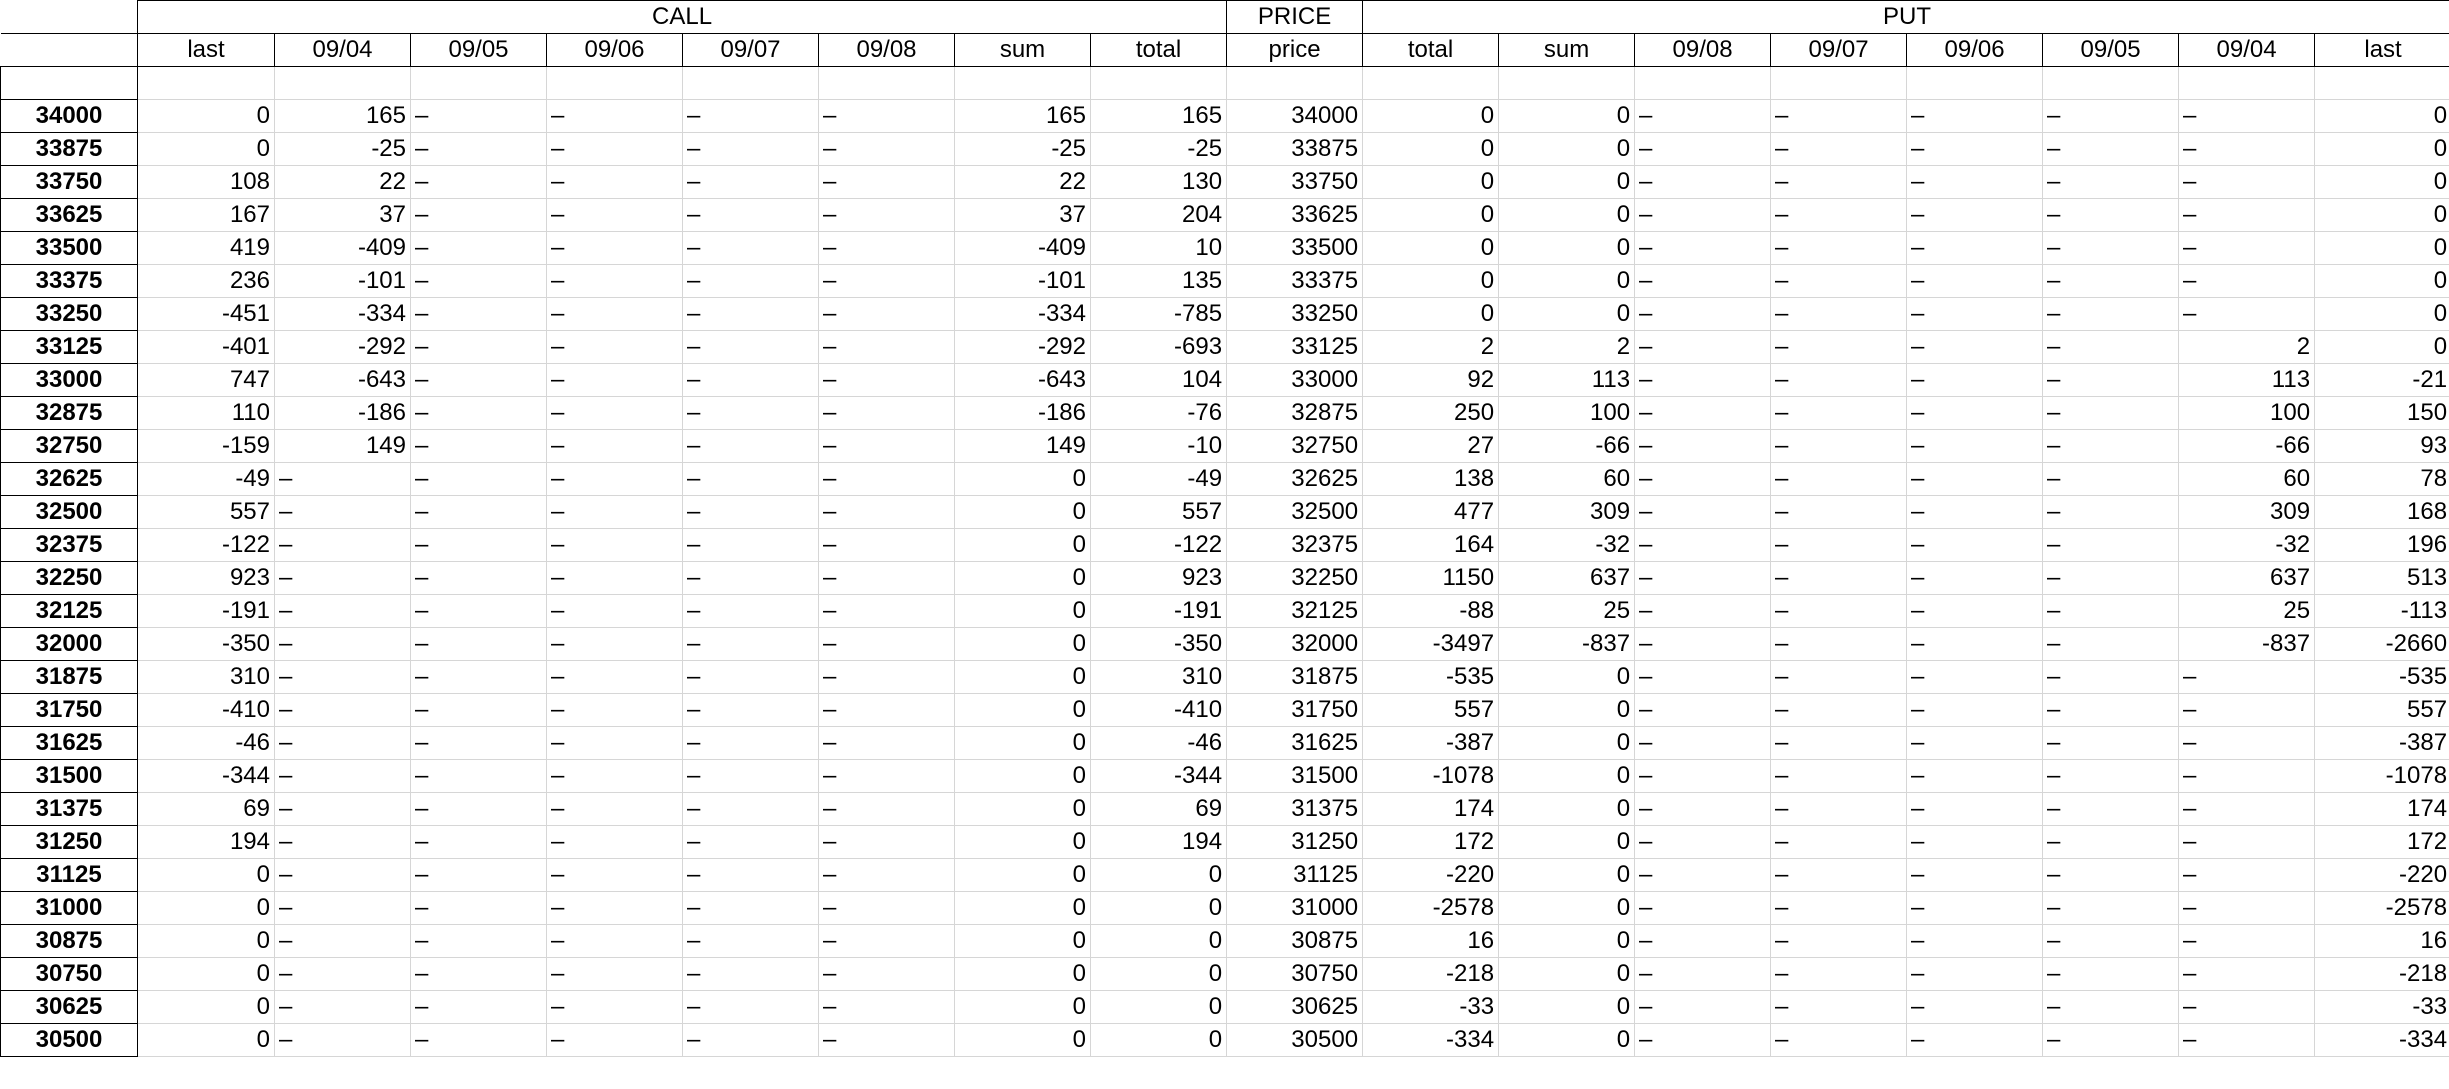 The image size is (2449, 1089). I want to click on data-cell: 174, so click(1431, 808).